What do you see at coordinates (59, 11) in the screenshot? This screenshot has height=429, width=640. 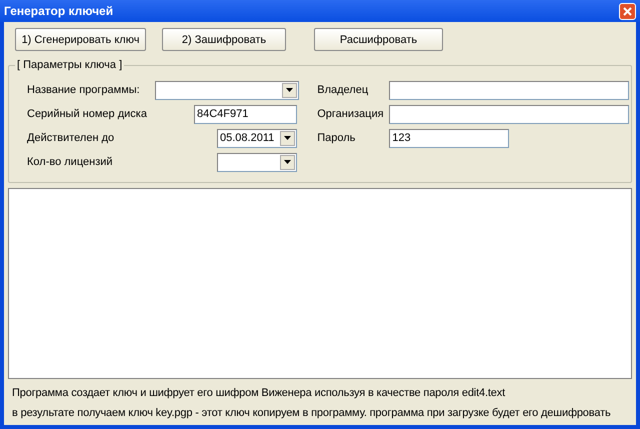 I see `window-title: Генератор ключей` at bounding box center [59, 11].